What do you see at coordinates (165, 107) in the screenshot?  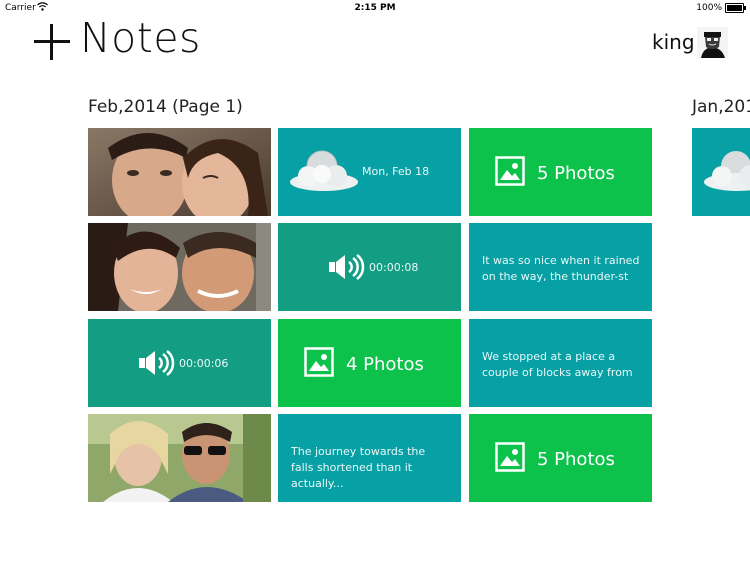 I see `section-title-feb: Feb,2014 (Page 1)` at bounding box center [165, 107].